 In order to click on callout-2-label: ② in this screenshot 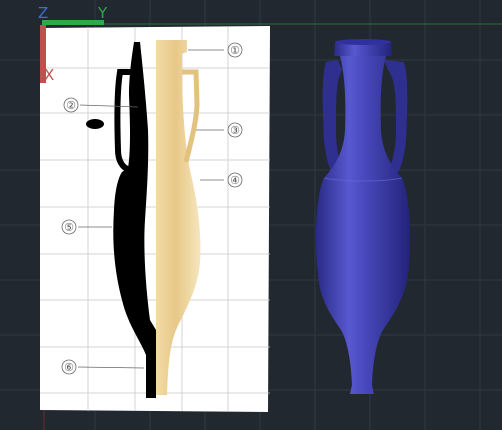, I will do `click(71, 105)`.